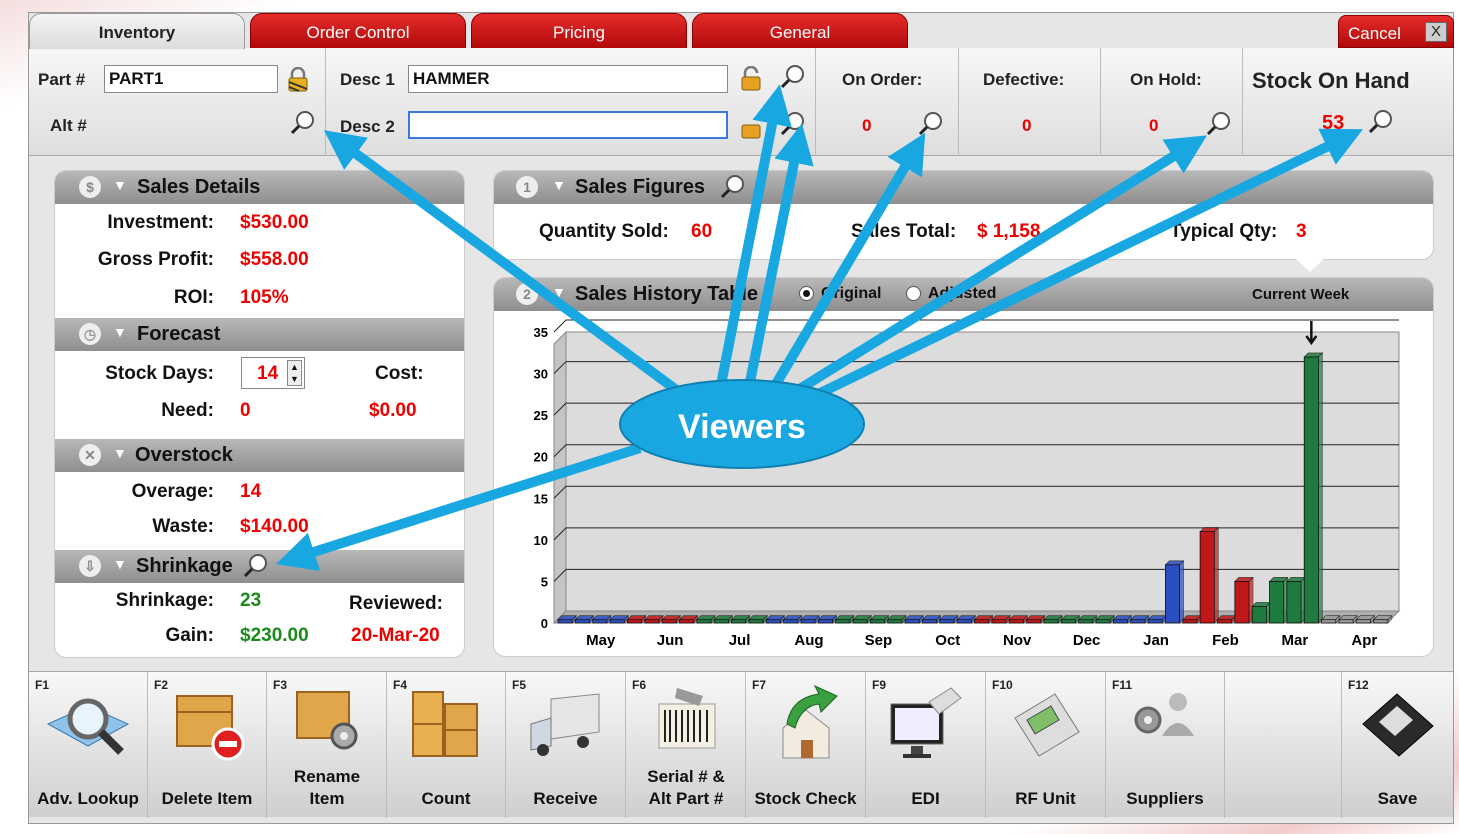 Image resolution: width=1459 pixels, height=834 pixels. What do you see at coordinates (963, 187) in the screenshot?
I see `sales-figures-header: 1 ▼ Sales Figures` at bounding box center [963, 187].